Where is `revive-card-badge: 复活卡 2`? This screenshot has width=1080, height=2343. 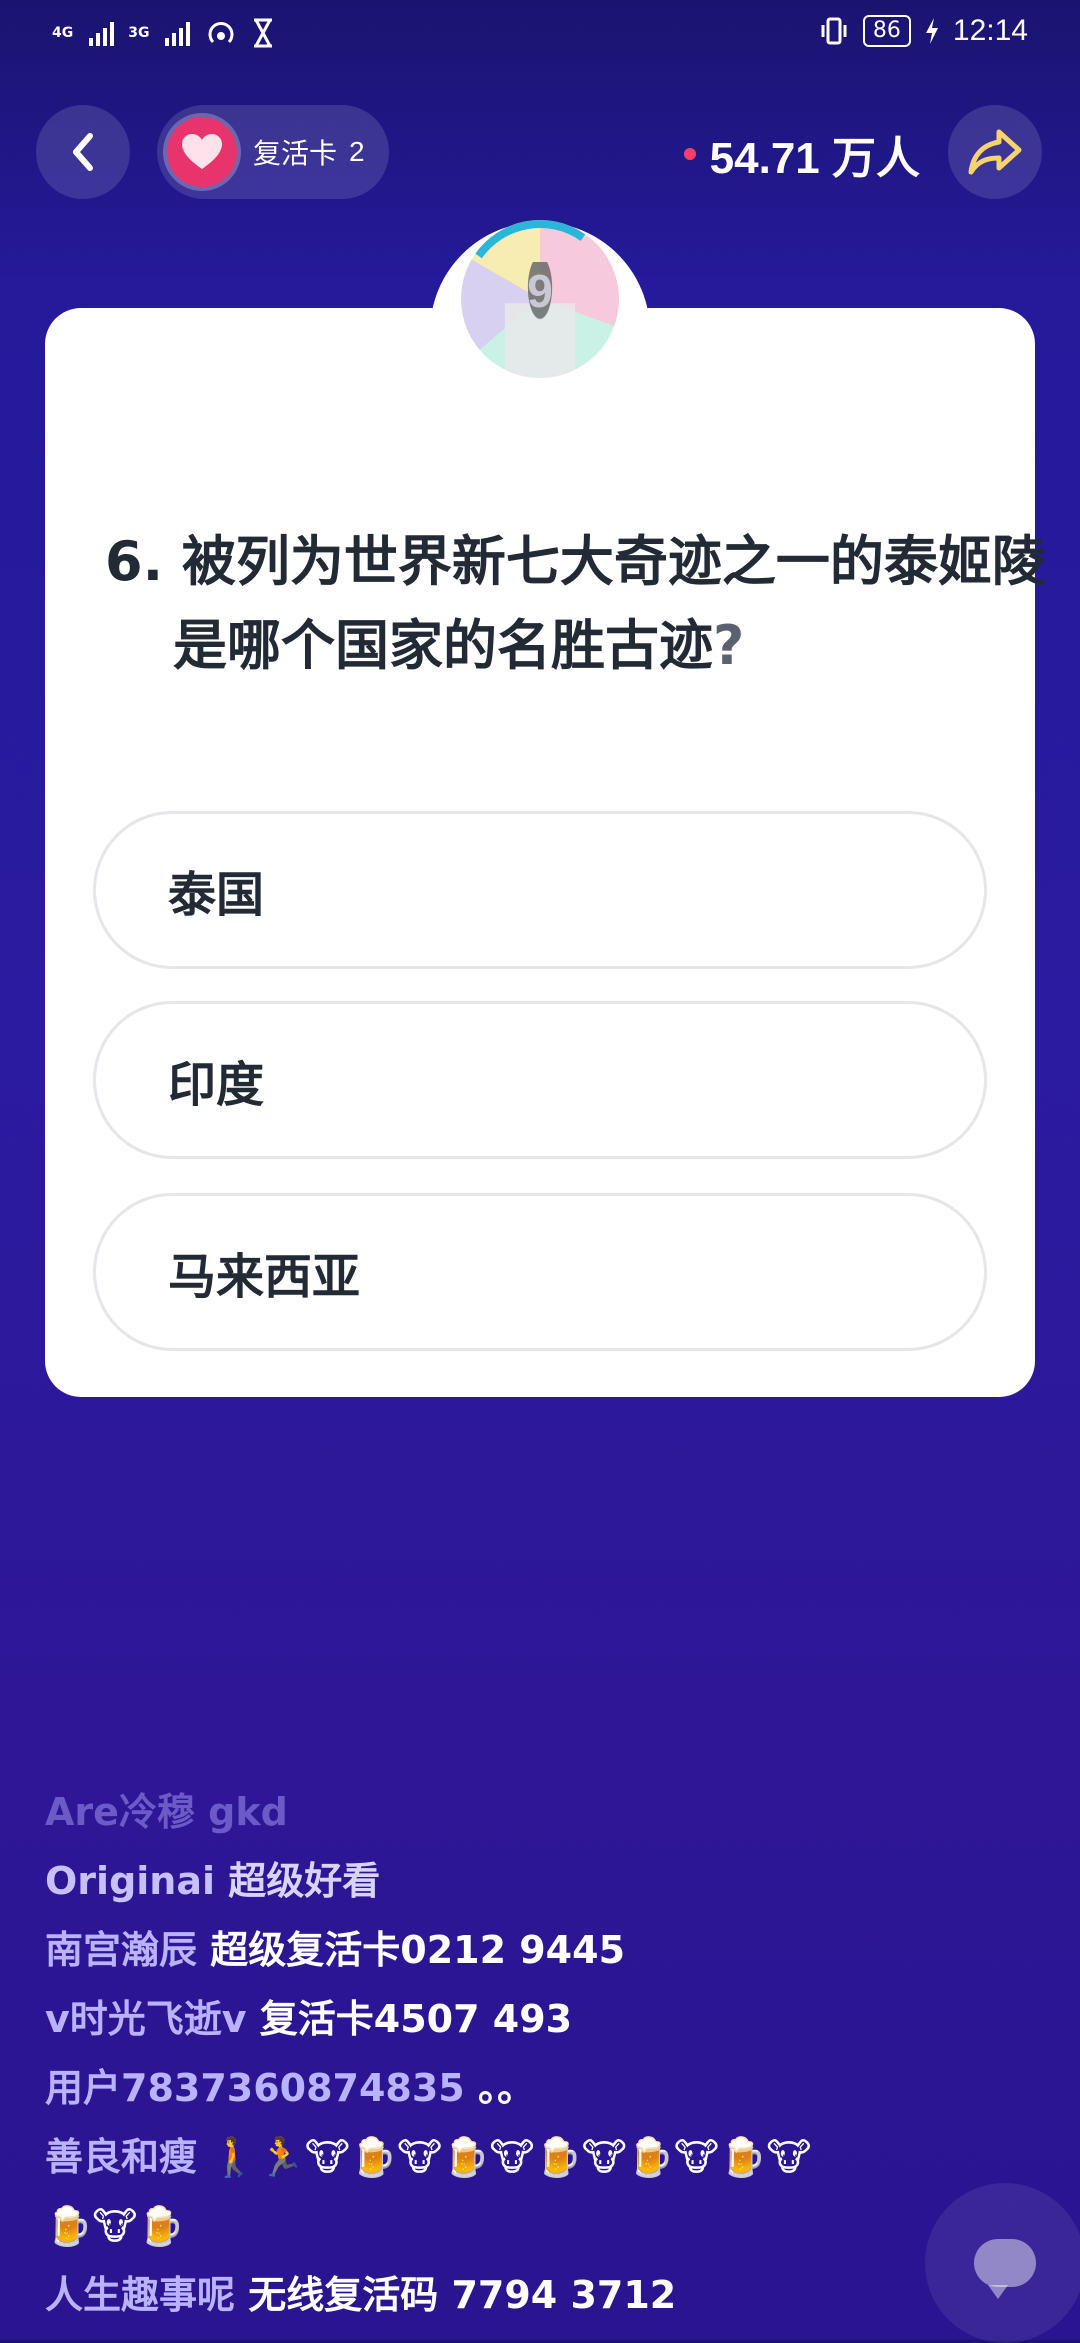
revive-card-badge: 复活卡 2 is located at coordinates (273, 152).